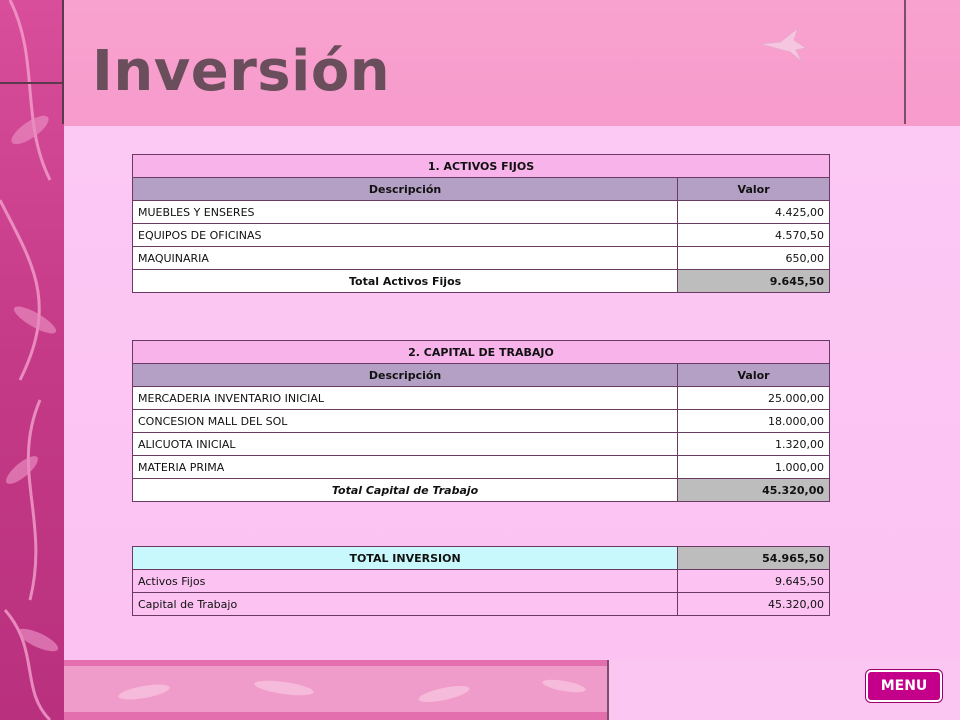 Image resolution: width=960 pixels, height=720 pixels. I want to click on section-heading: 2. CAPITAL DE TRABAJO, so click(481, 352).